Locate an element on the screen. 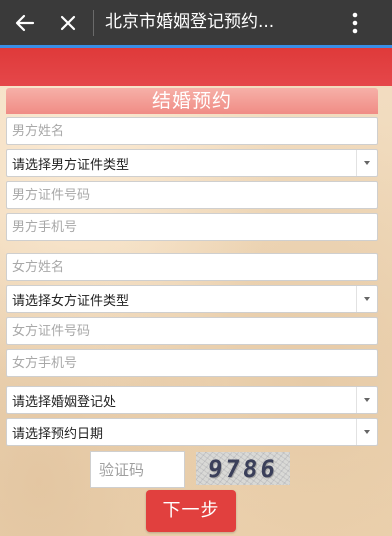 This screenshot has height=536, width=392. select-value: 请选择婚姻登记处 is located at coordinates (64, 402).